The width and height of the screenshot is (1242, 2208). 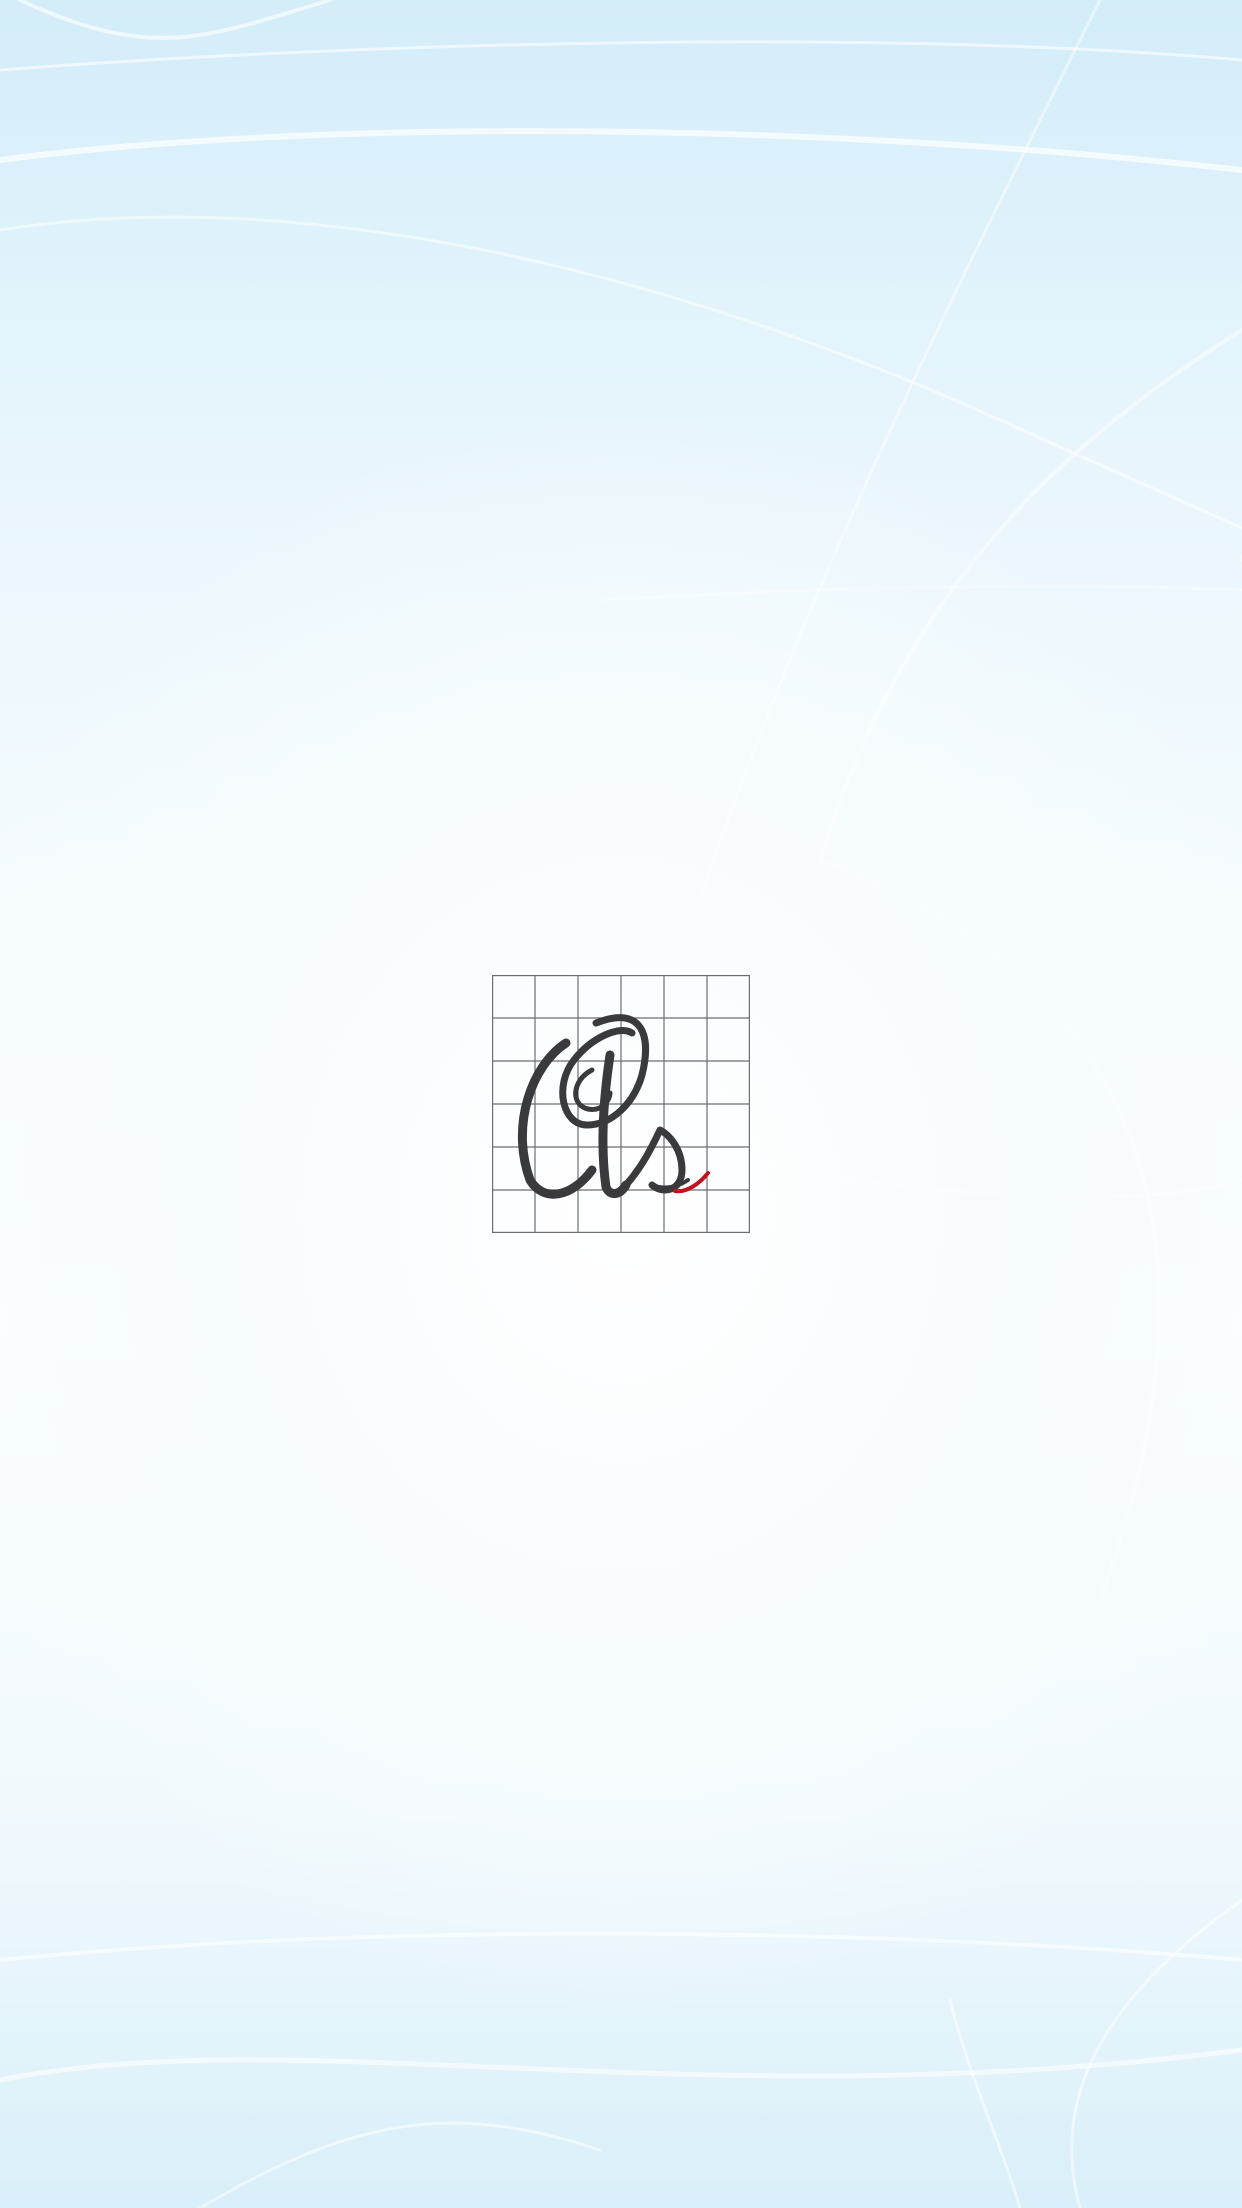 I want to click on app-logo, so click(x=621, y=1104).